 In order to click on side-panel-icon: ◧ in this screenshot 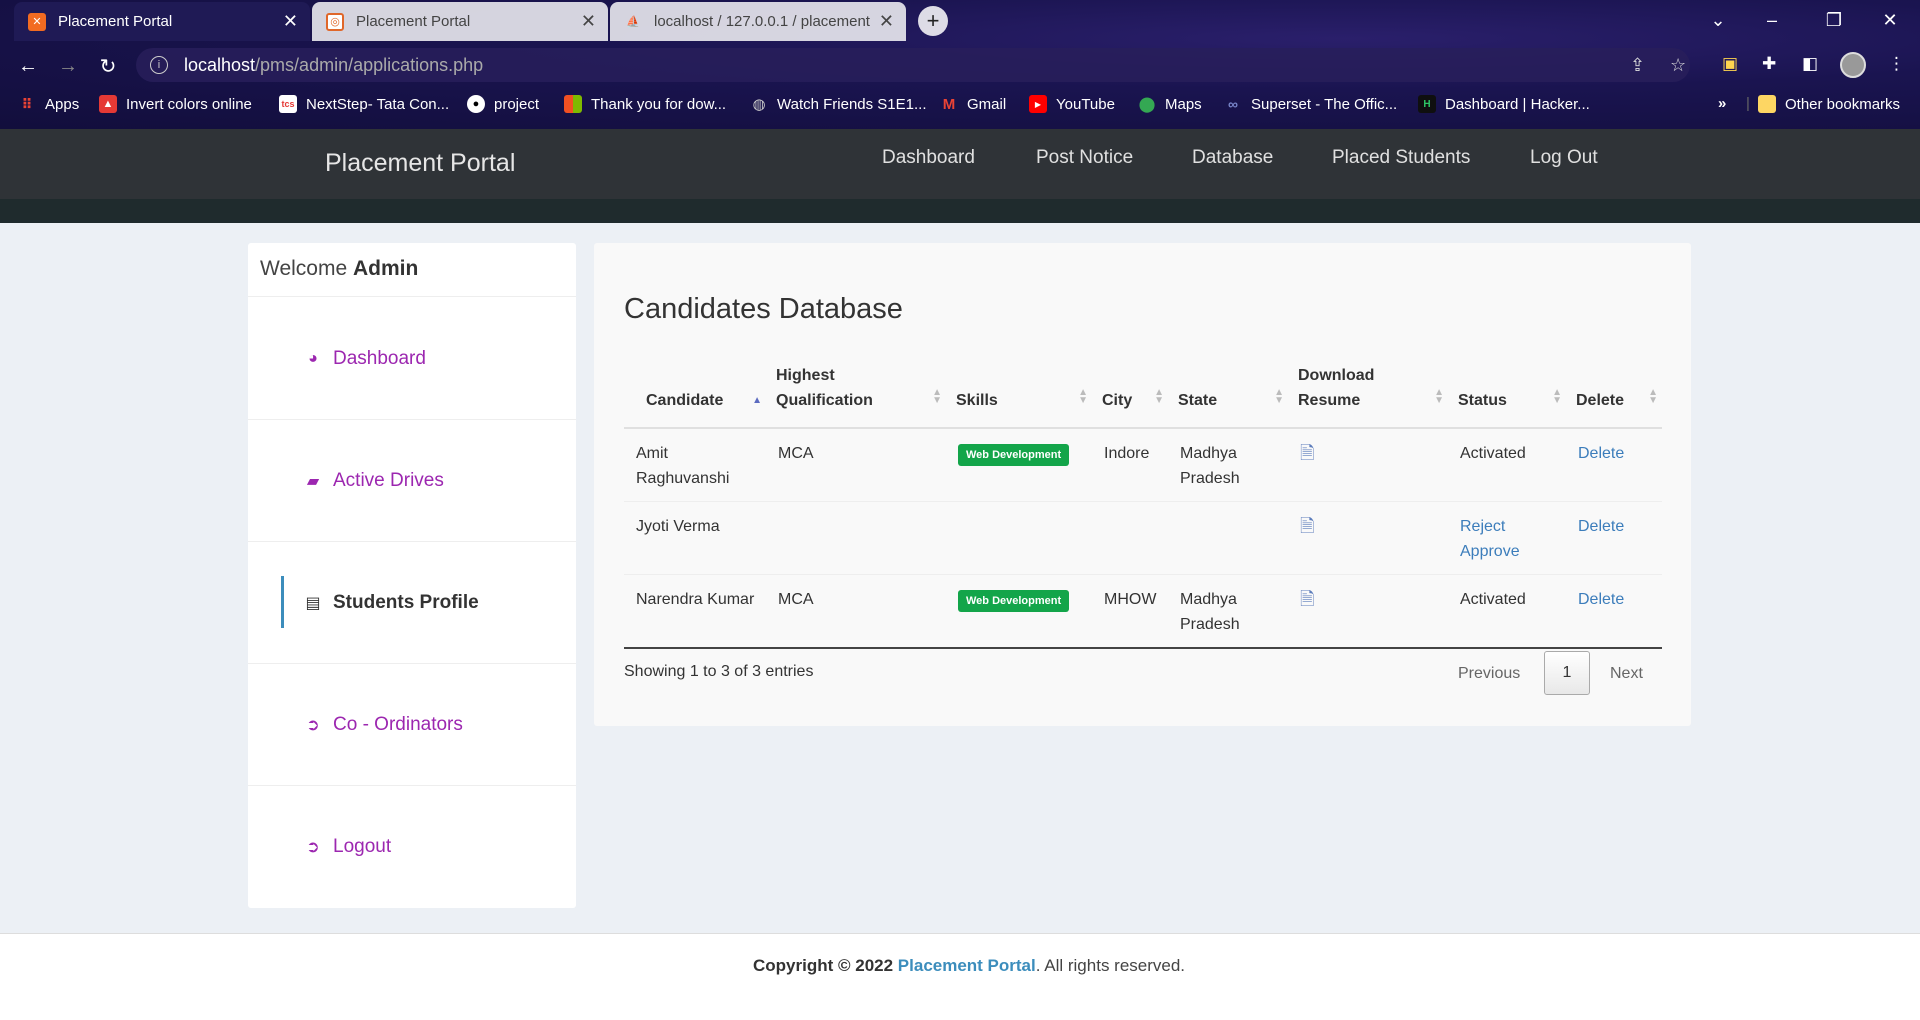, I will do `click(1810, 64)`.